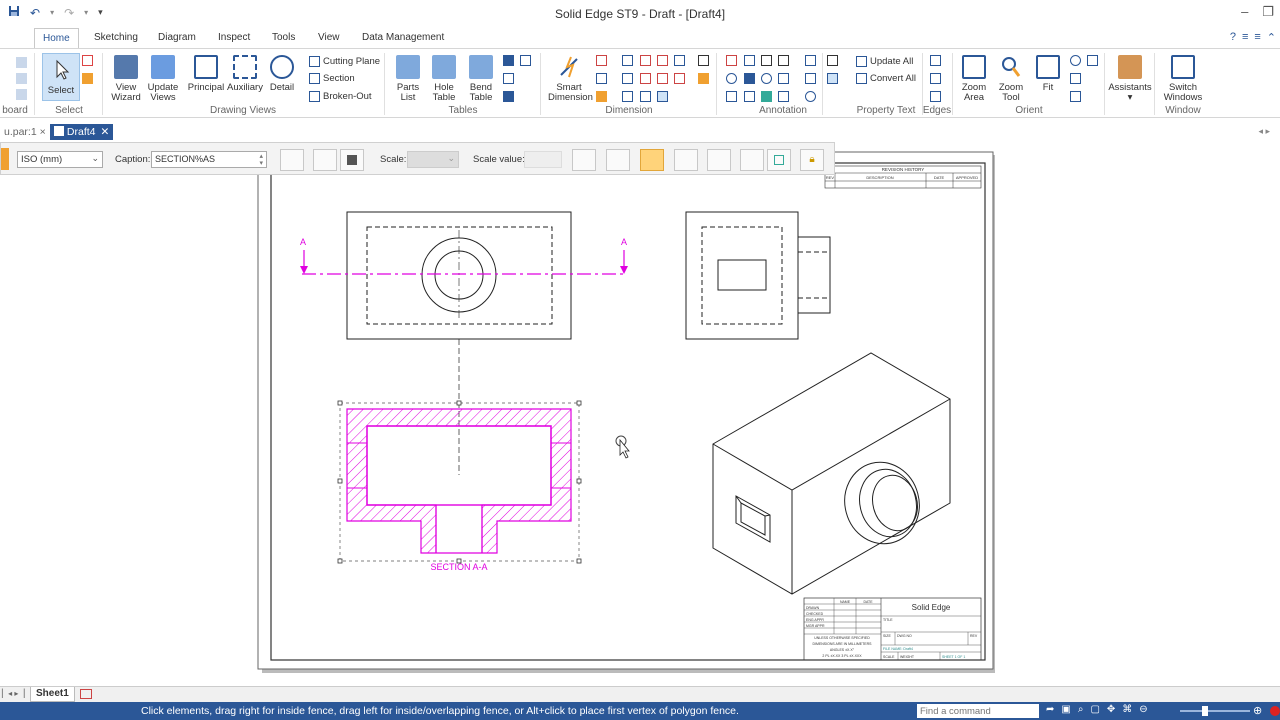 The image size is (1280, 720). I want to click on ann-tool-6-icon, so click(731, 78).